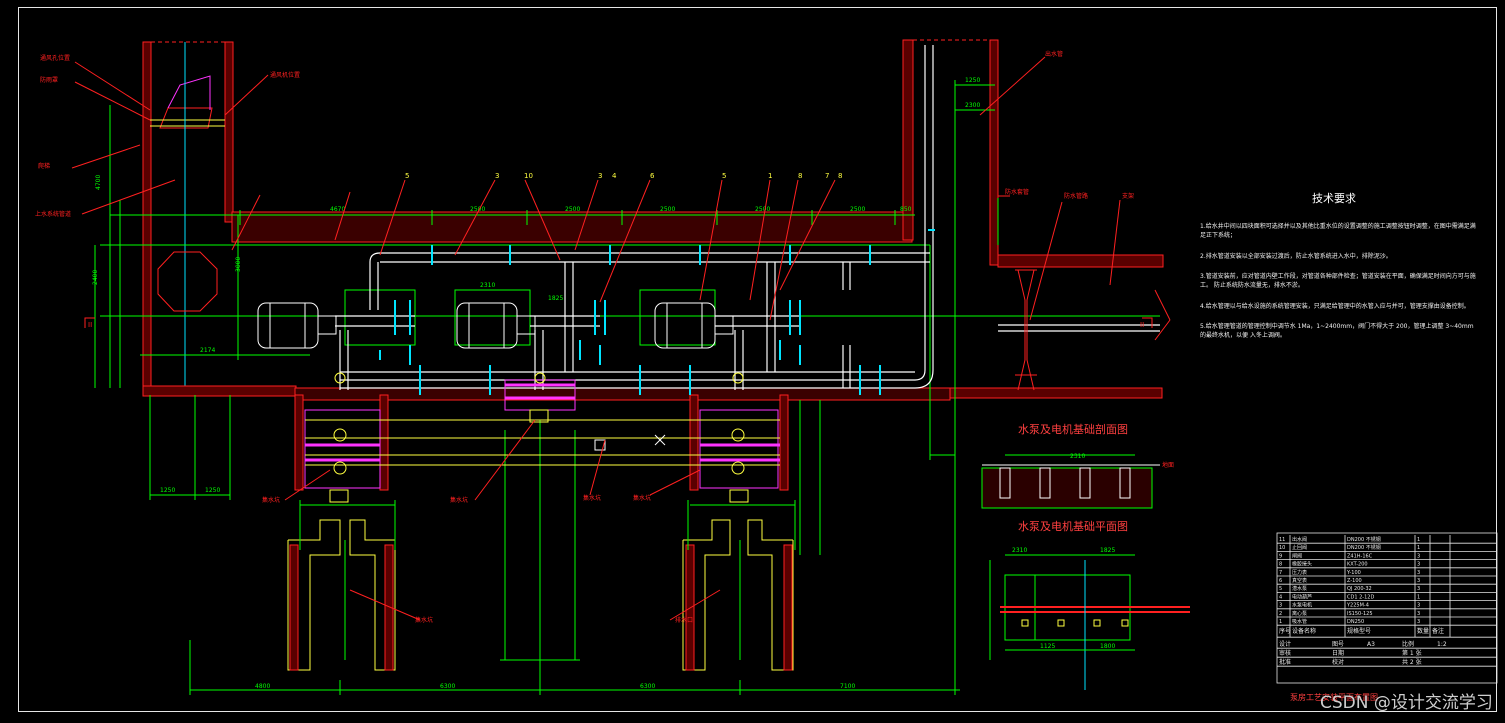  I want to click on leader-left-4: 上水系统管道, so click(53, 214).